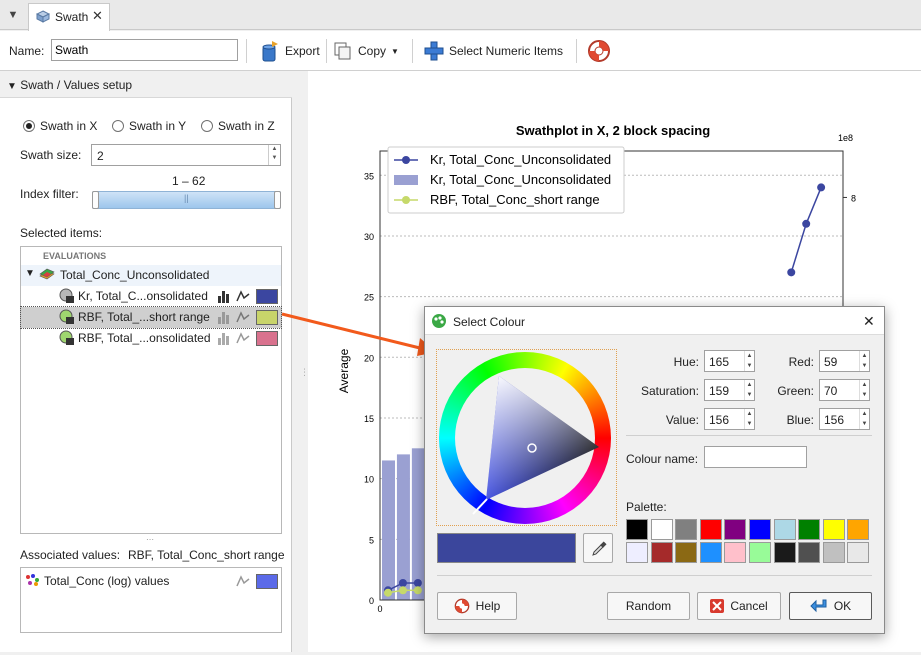 The image size is (921, 655). I want to click on panel-header: ▼ Swath / Values setup, so click(146, 84).